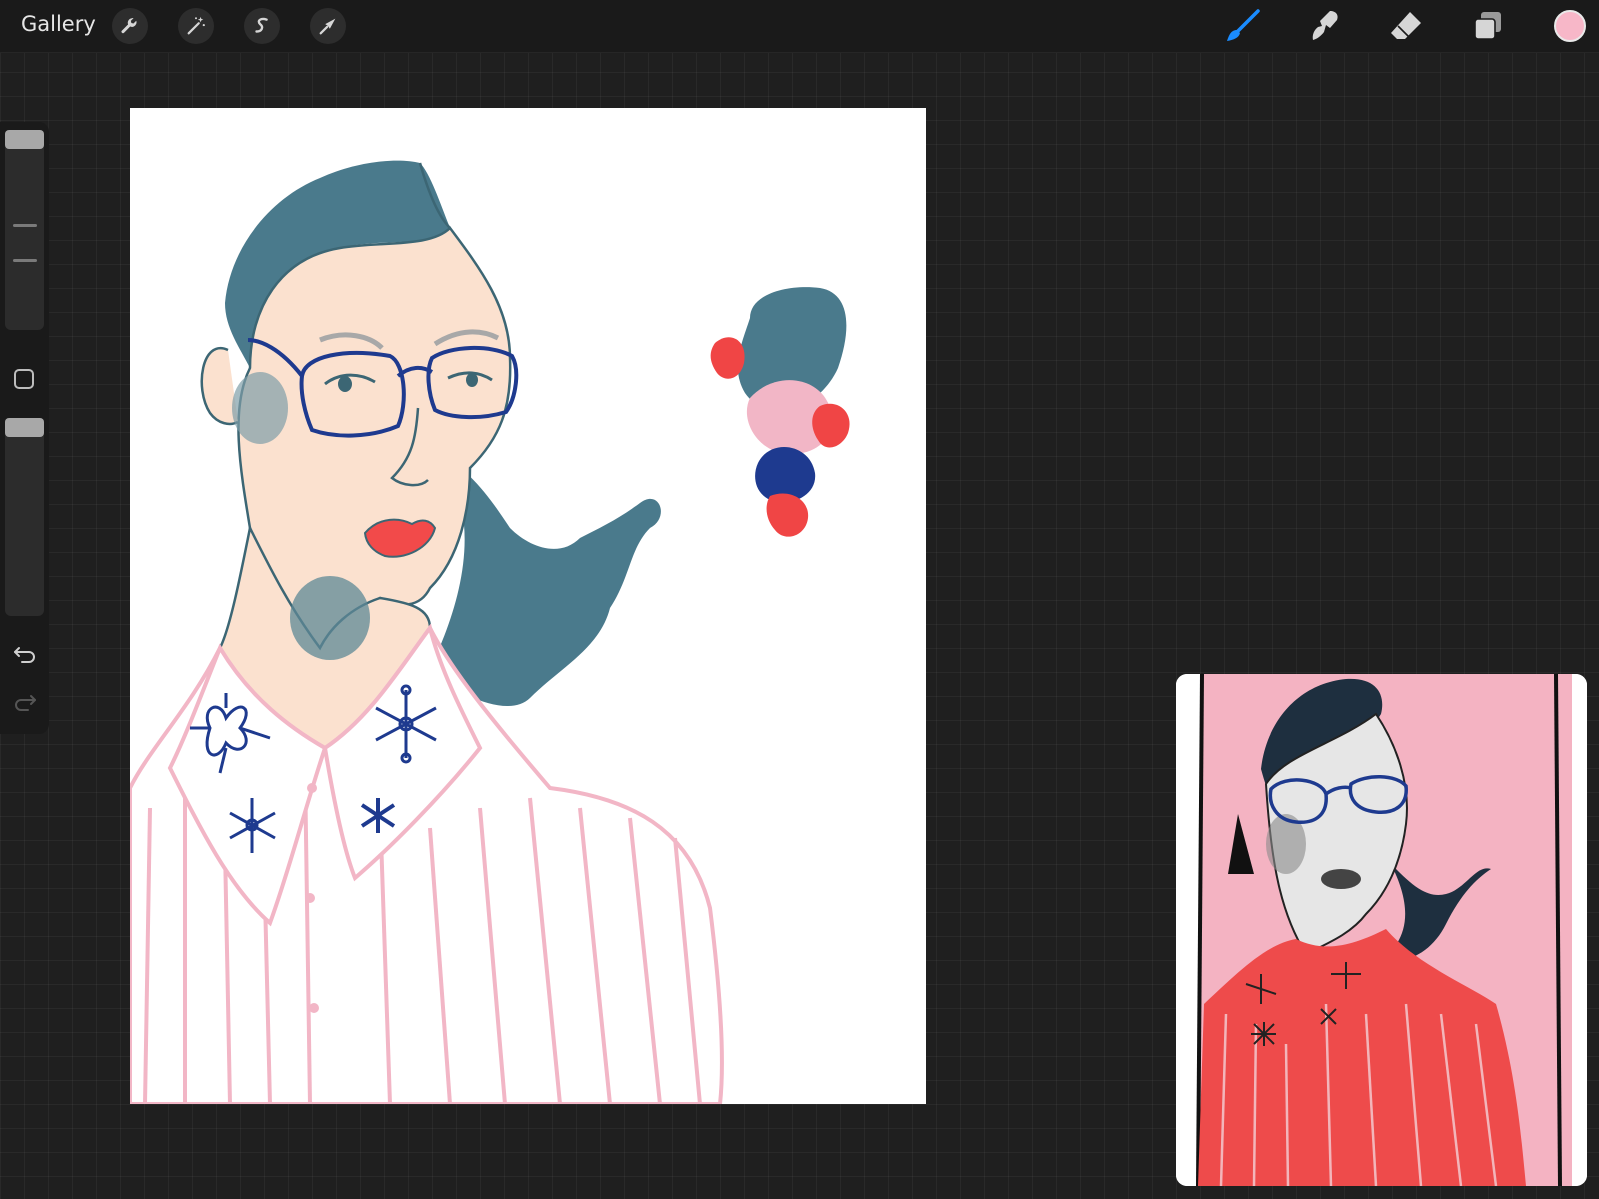 The width and height of the screenshot is (1599, 1199). I want to click on wrench-icon, so click(129, 26).